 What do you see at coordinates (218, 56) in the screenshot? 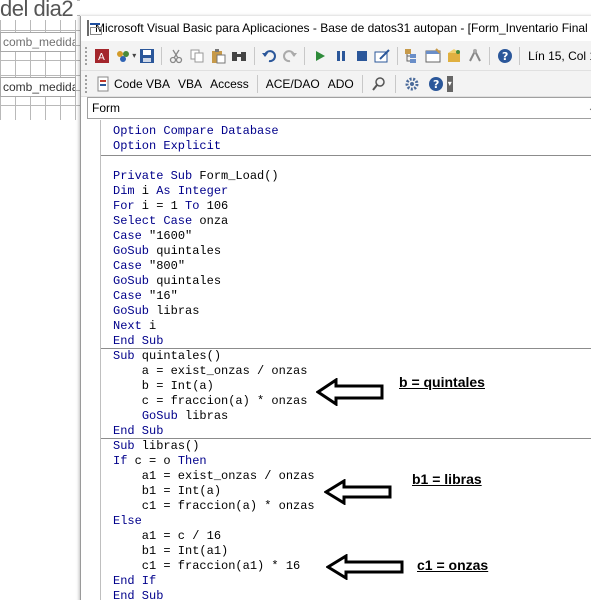
I see `paste-icon` at bounding box center [218, 56].